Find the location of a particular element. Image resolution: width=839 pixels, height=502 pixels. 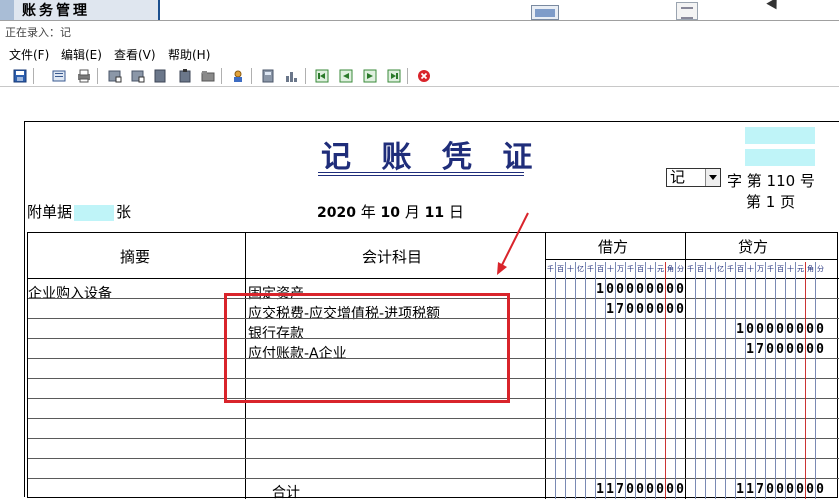

credit-header: 贷方 is located at coordinates (753, 247).